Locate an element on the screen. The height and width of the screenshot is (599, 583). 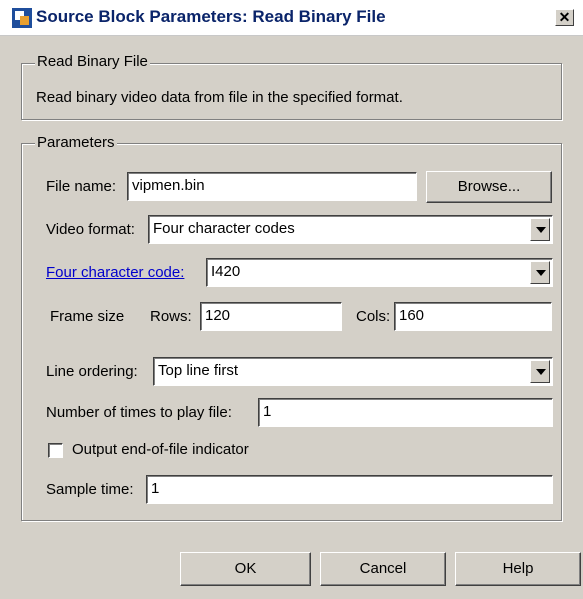
sample-time-label: Sample time: is located at coordinates (90, 489).